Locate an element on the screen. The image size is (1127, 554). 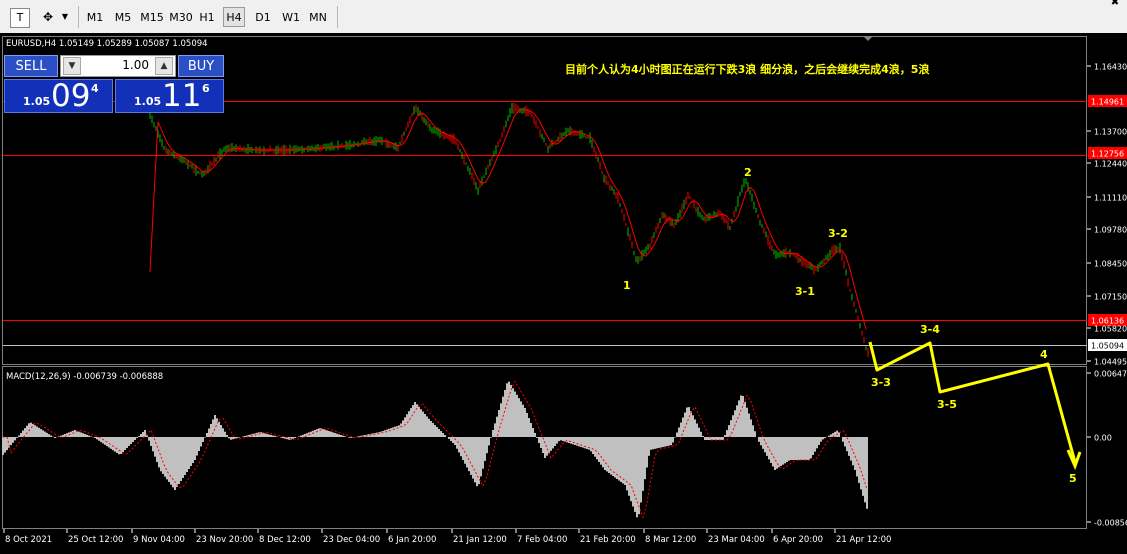
wave-label-5: 5 is located at coordinates (1073, 478).